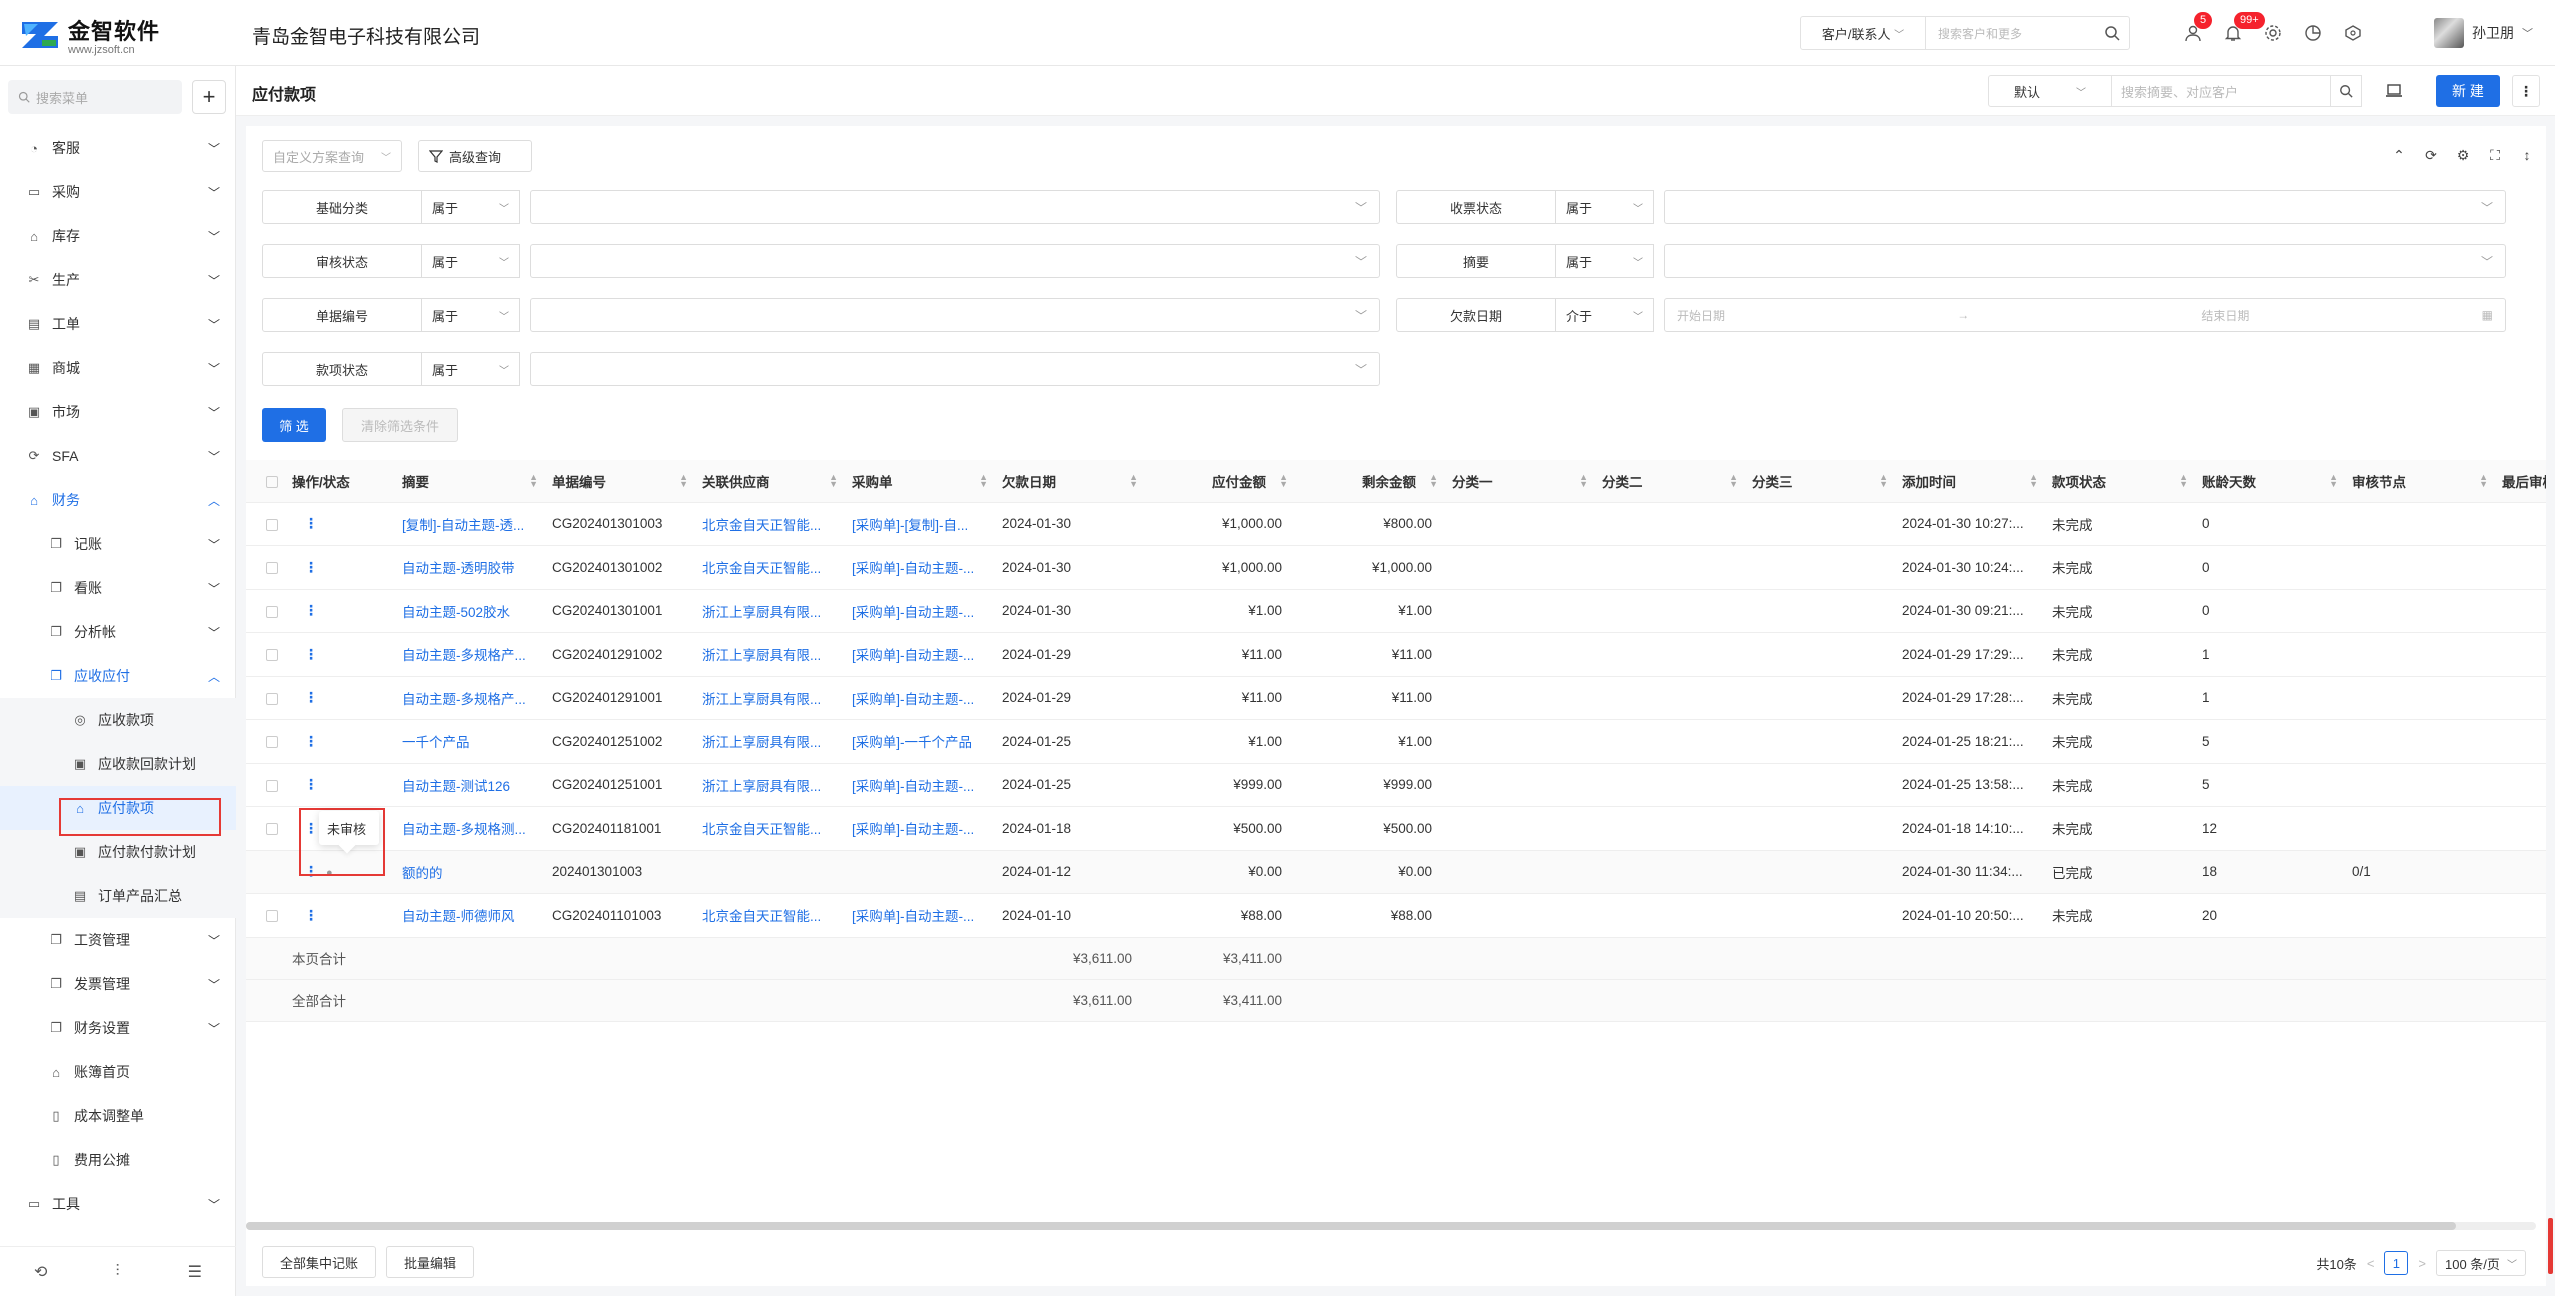  Describe the element at coordinates (1071, 481) in the screenshot. I see `column-header: 欠款日期 ▲ ▼` at that location.